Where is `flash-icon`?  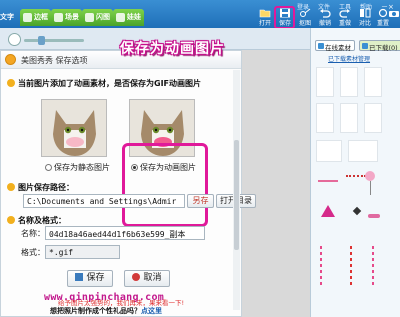
flash-icon is located at coordinates (89, 17).